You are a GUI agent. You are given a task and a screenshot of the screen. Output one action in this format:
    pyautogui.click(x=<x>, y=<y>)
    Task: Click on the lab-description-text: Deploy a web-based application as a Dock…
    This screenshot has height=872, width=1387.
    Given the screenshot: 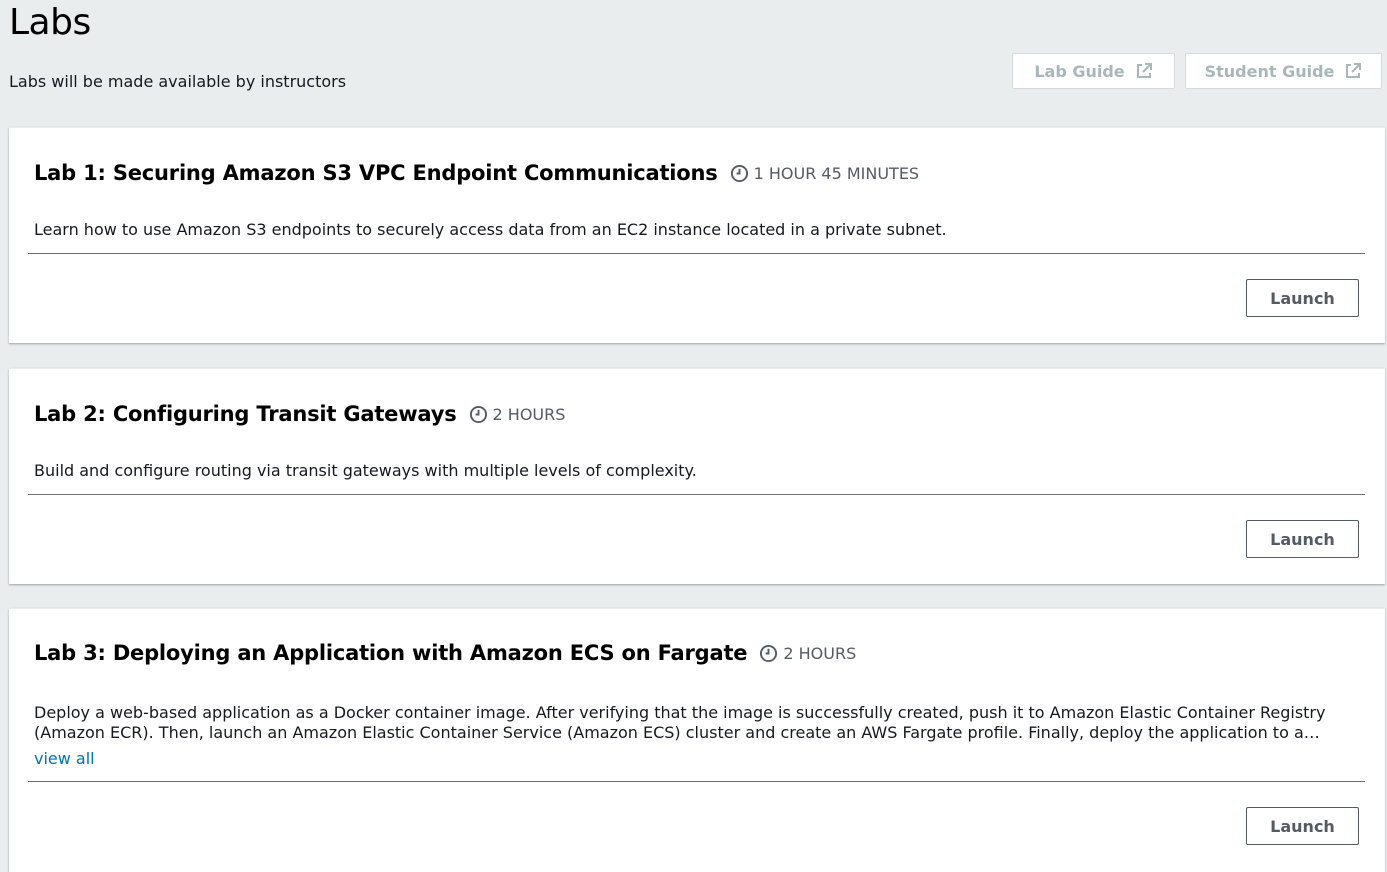 What is the action you would take?
    pyautogui.click(x=680, y=722)
    